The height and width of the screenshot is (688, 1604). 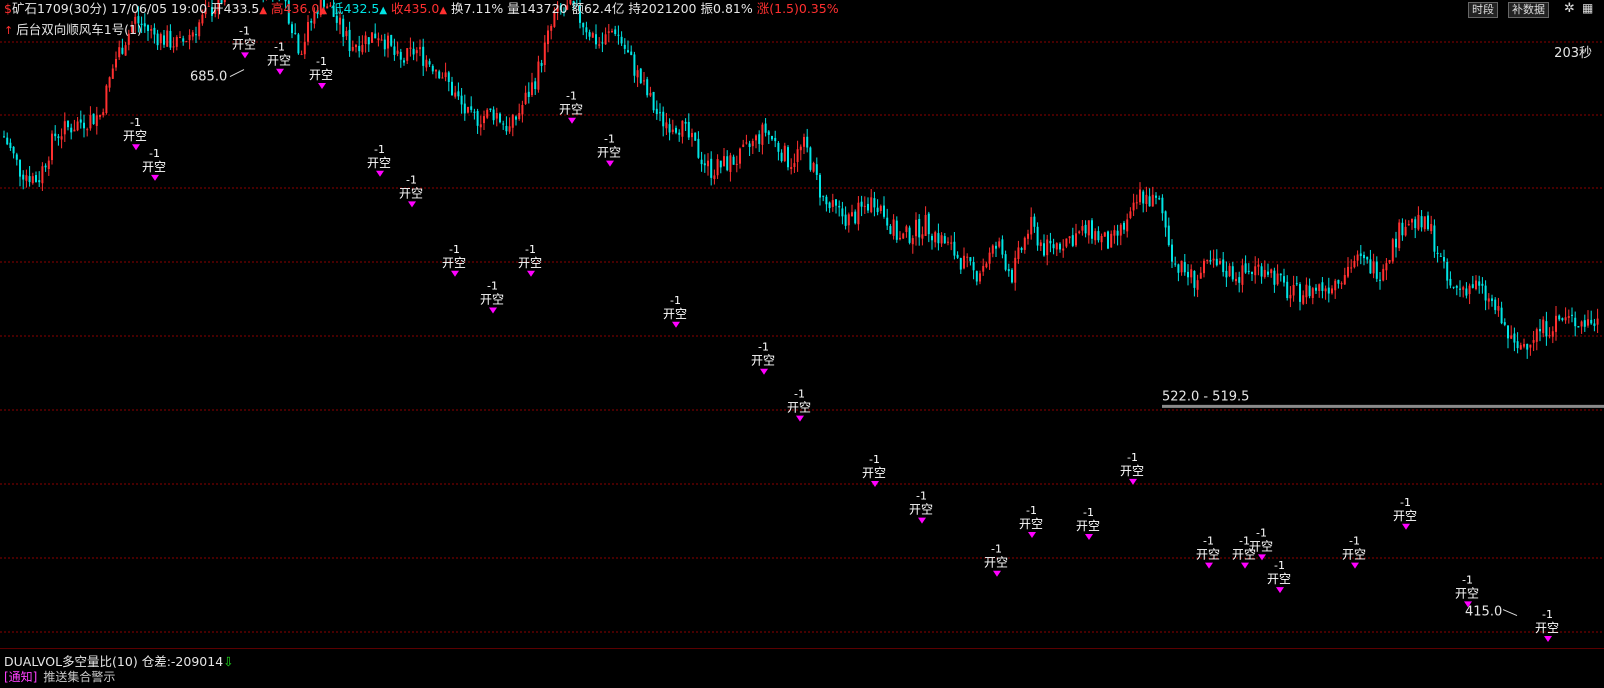 What do you see at coordinates (73, 28) in the screenshot?
I see `strategy-title: ↑ 后台双向顺风车1号(1)` at bounding box center [73, 28].